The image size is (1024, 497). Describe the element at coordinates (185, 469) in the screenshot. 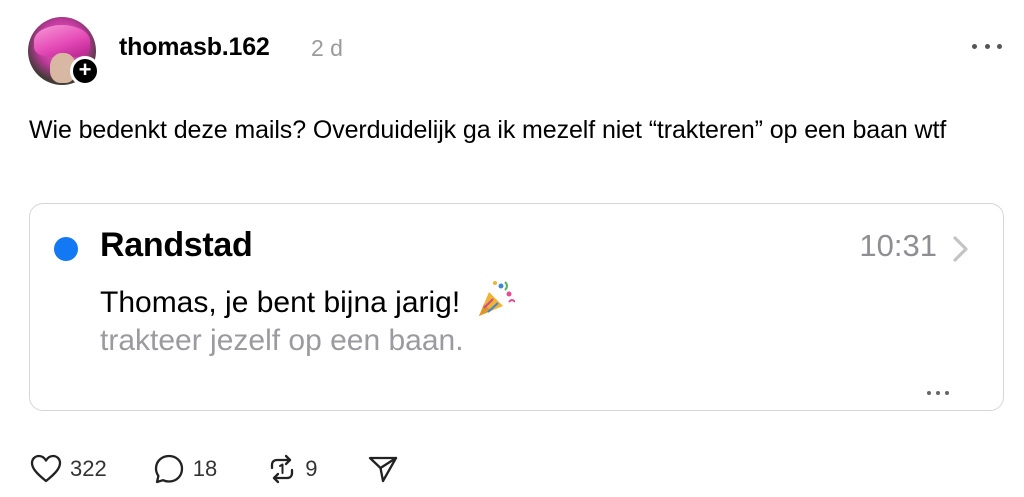

I see `reply-button: 18` at that location.